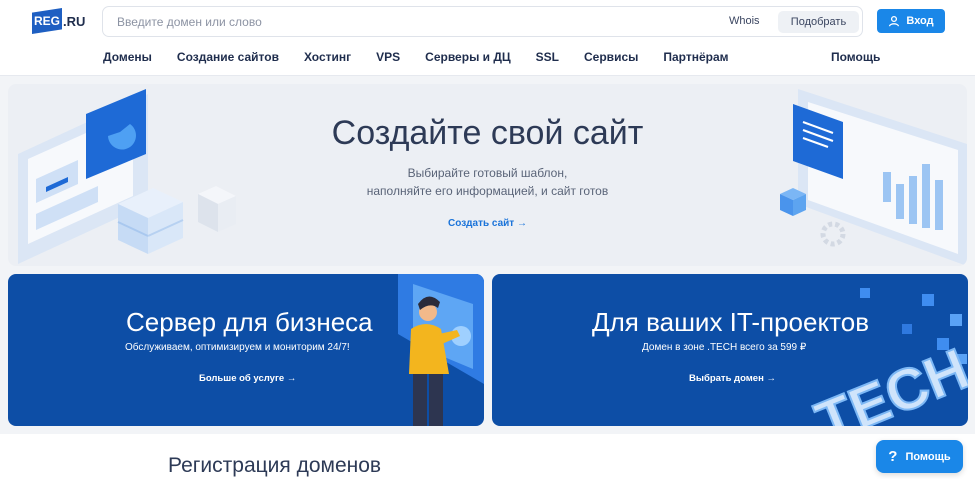  Describe the element at coordinates (894, 21) in the screenshot. I see `user-icon` at that location.